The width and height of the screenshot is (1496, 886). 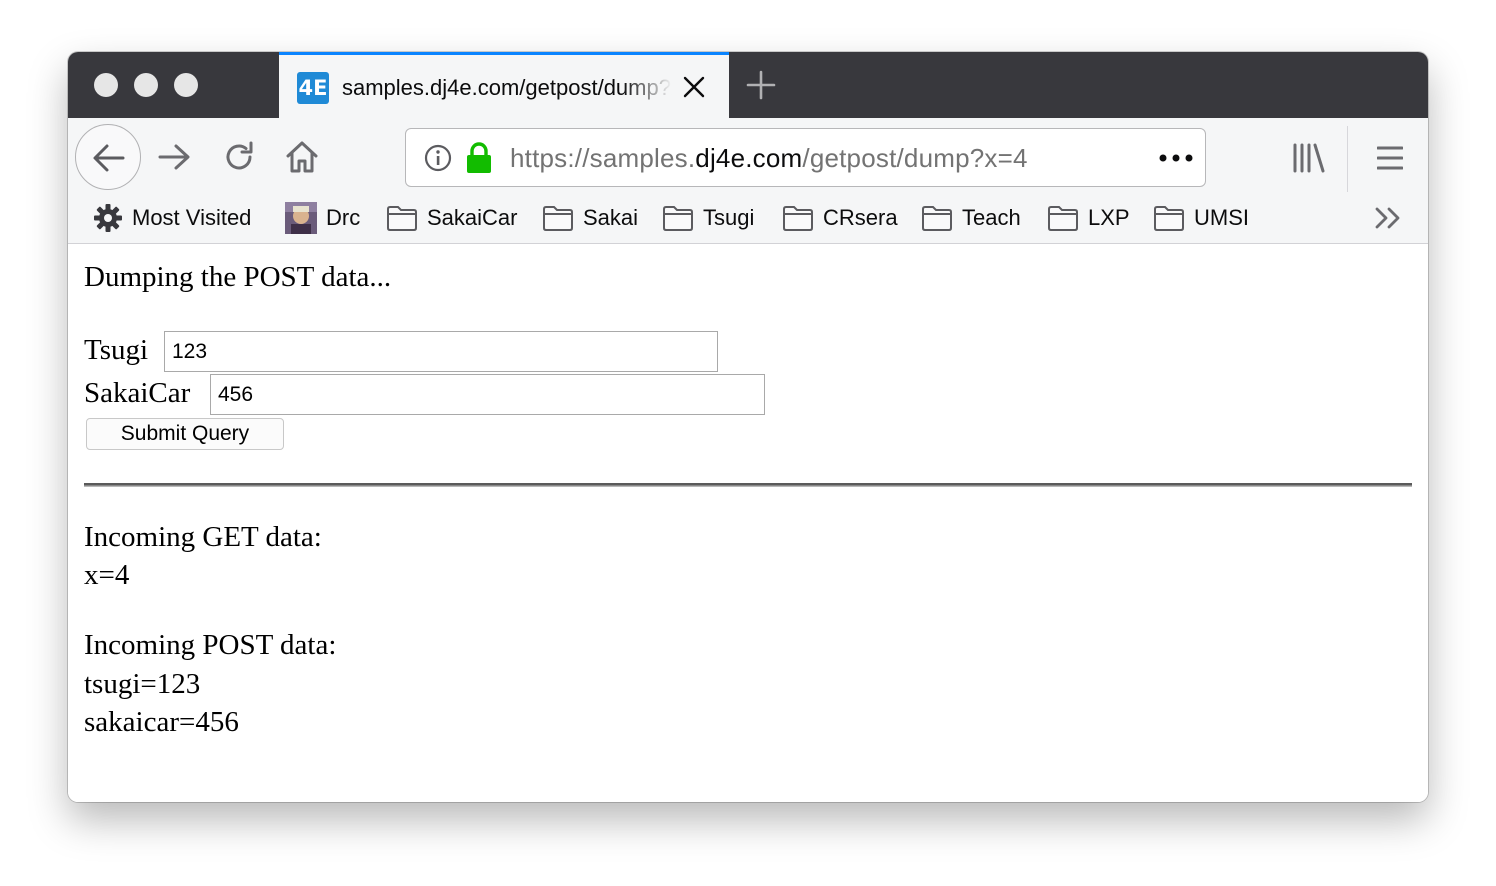 I want to click on close-tab-icon, so click(x=694, y=87).